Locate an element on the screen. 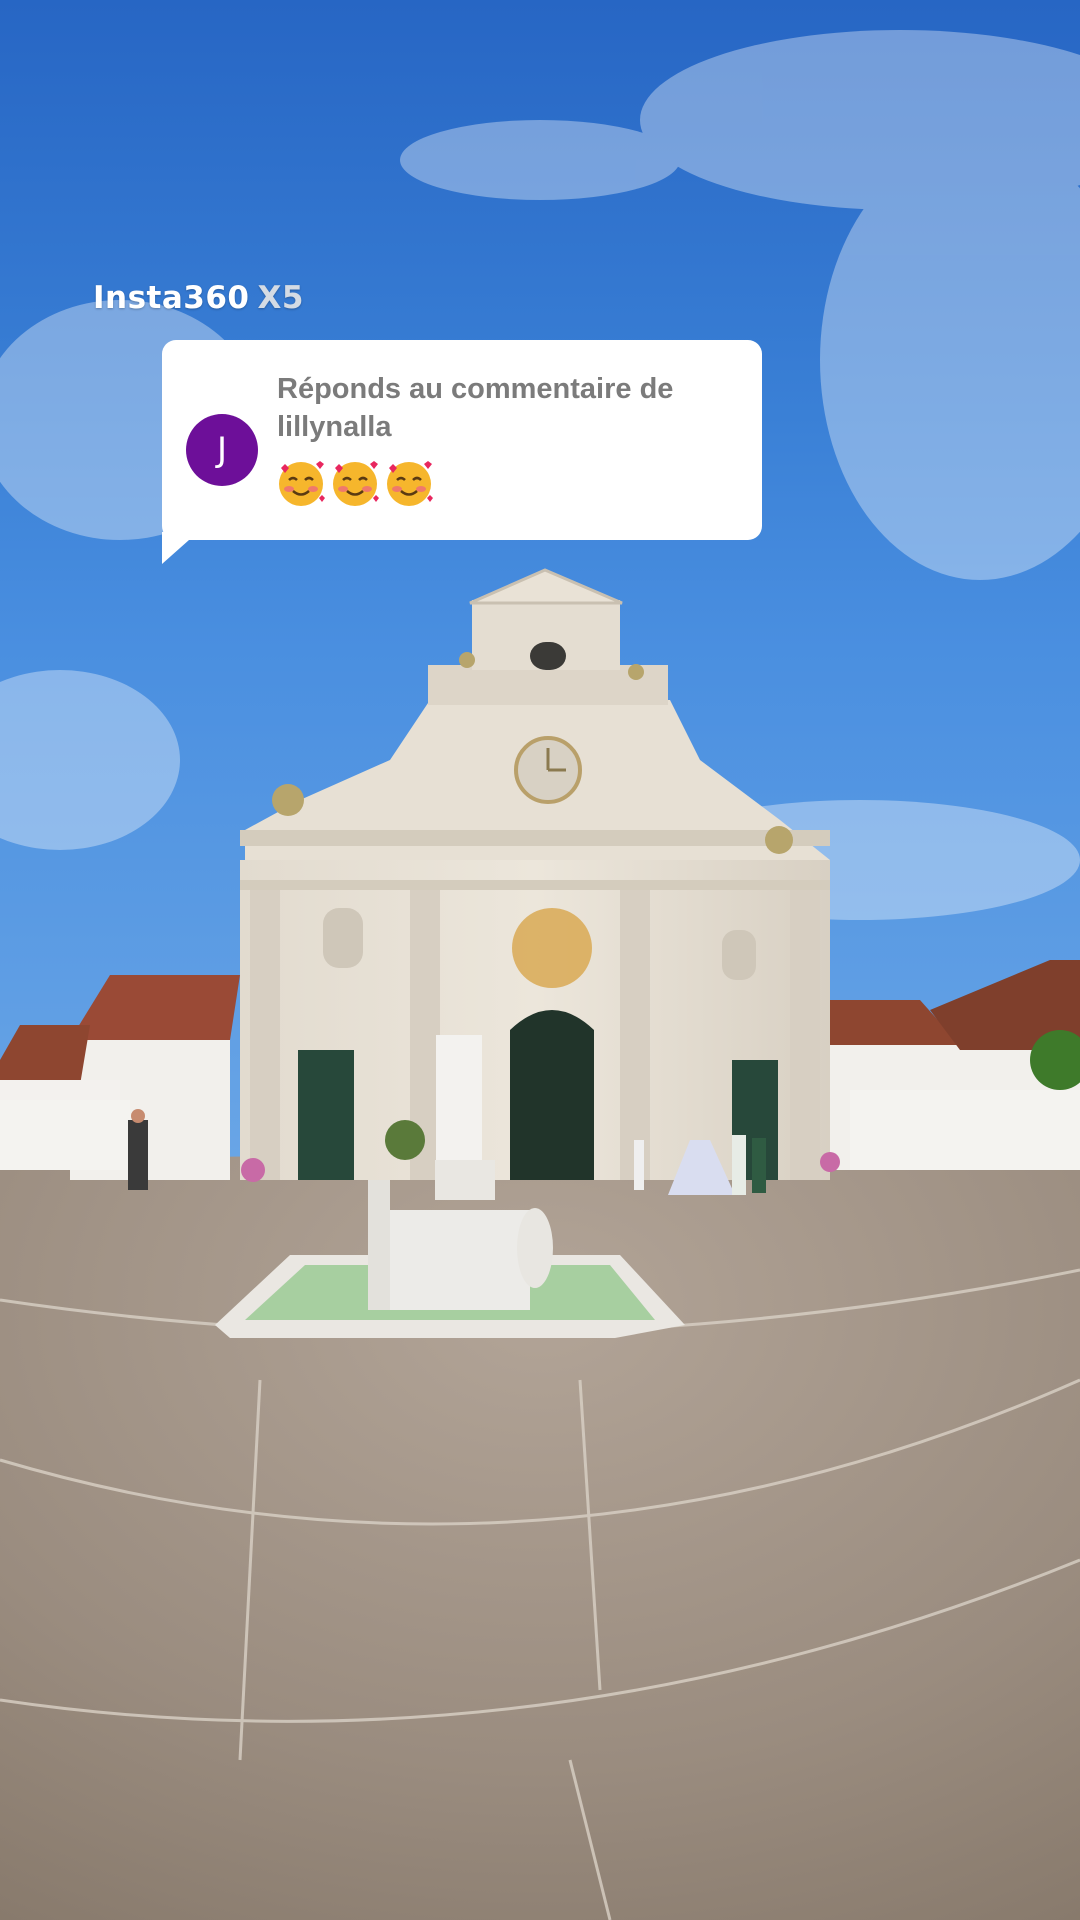  avatar-initial: J is located at coordinates (222, 450).